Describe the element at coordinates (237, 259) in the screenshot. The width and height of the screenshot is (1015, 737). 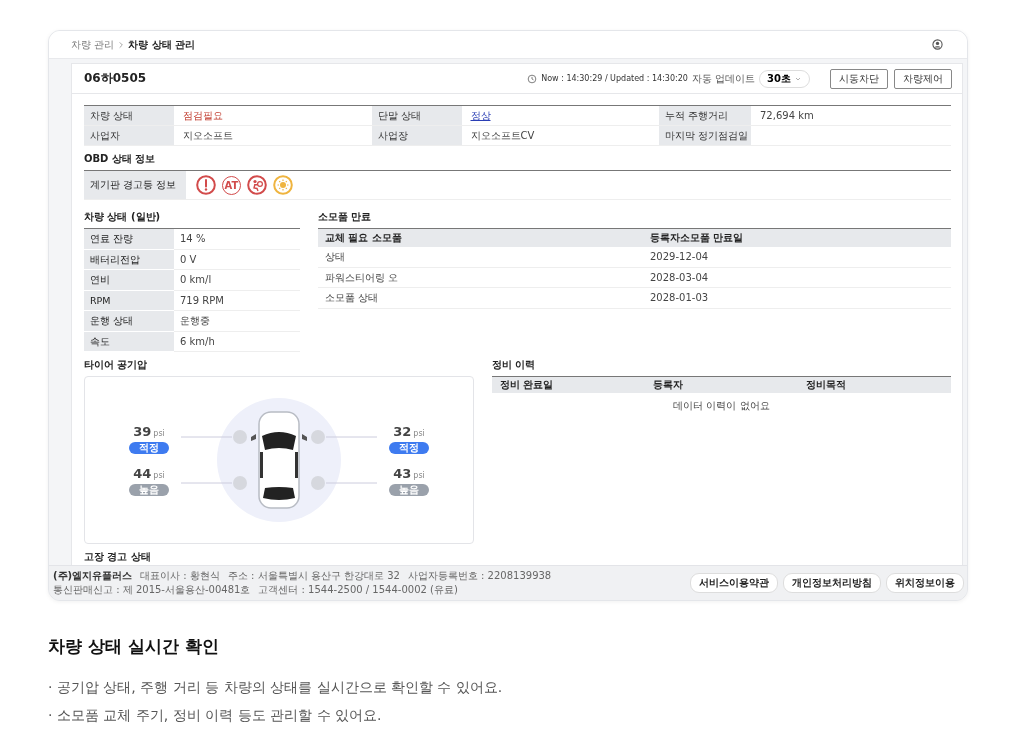
I see `table-cell: 0 V` at that location.